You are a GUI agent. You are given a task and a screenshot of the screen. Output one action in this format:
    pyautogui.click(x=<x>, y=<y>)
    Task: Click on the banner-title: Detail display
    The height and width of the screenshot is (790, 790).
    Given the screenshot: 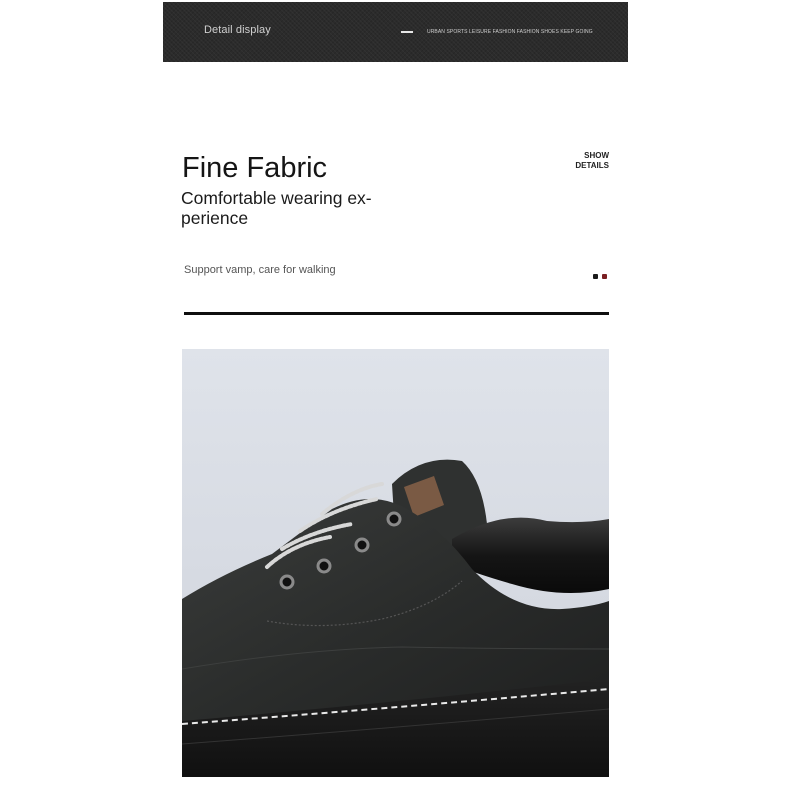 What is the action you would take?
    pyautogui.click(x=237, y=30)
    